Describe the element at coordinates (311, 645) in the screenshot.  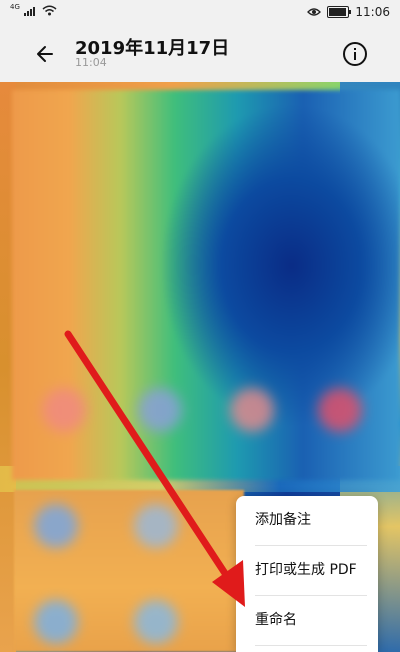
I see `menu-divider` at that location.